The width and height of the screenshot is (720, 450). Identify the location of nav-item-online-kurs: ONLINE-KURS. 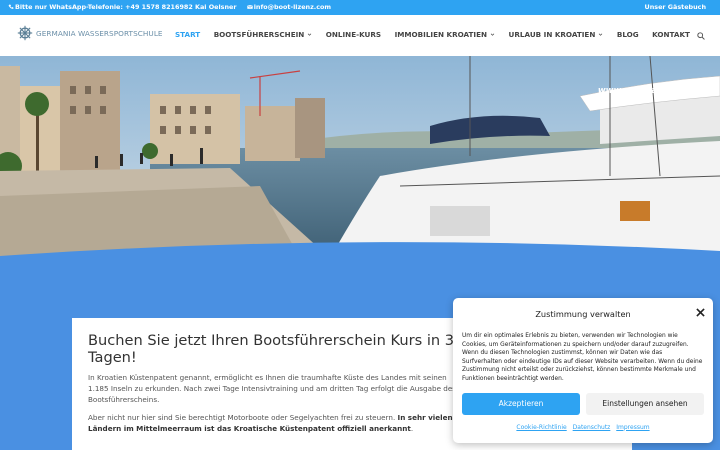
(353, 34).